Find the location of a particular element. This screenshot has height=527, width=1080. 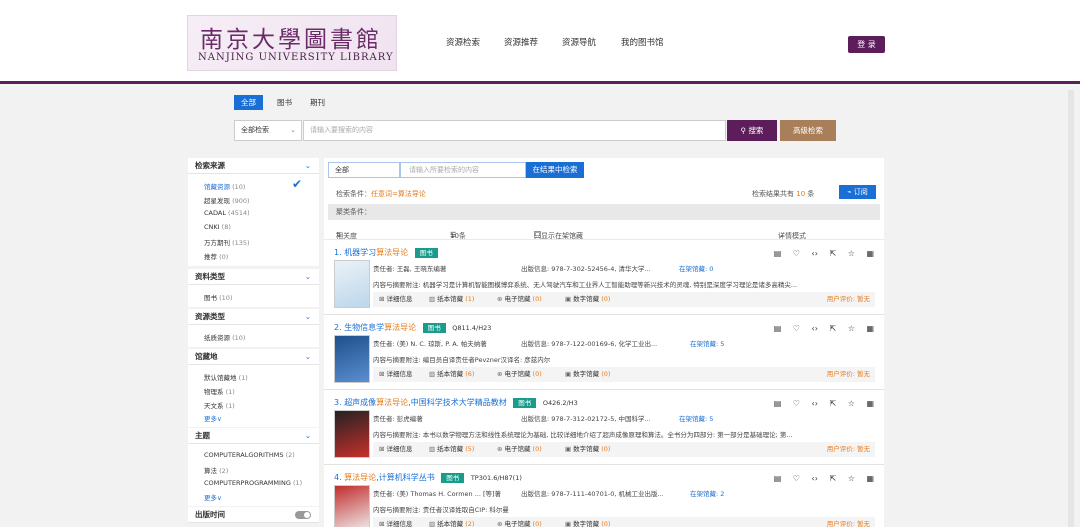

record-title: 3. 超声成像算法导论,中国科学技术大学精品教材 图书 O426.2/H3 is located at coordinates (456, 402).